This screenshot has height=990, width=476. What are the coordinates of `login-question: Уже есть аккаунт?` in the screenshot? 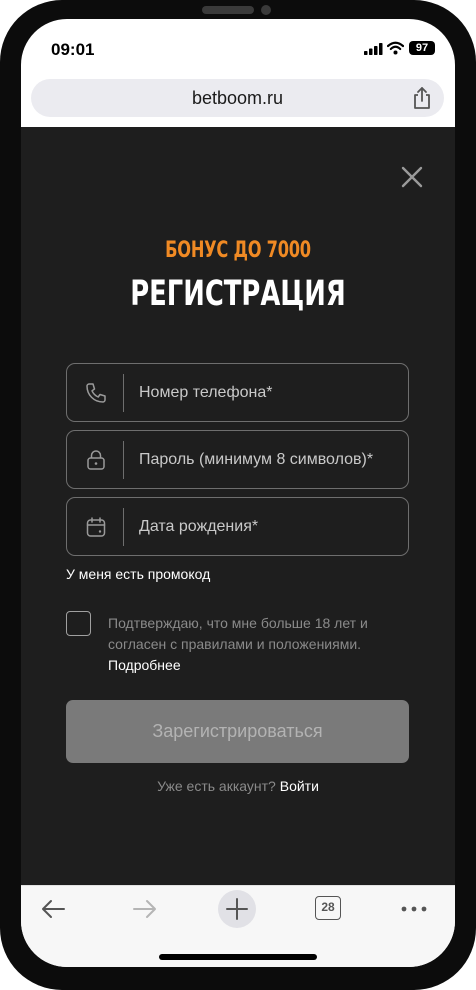 It's located at (216, 786).